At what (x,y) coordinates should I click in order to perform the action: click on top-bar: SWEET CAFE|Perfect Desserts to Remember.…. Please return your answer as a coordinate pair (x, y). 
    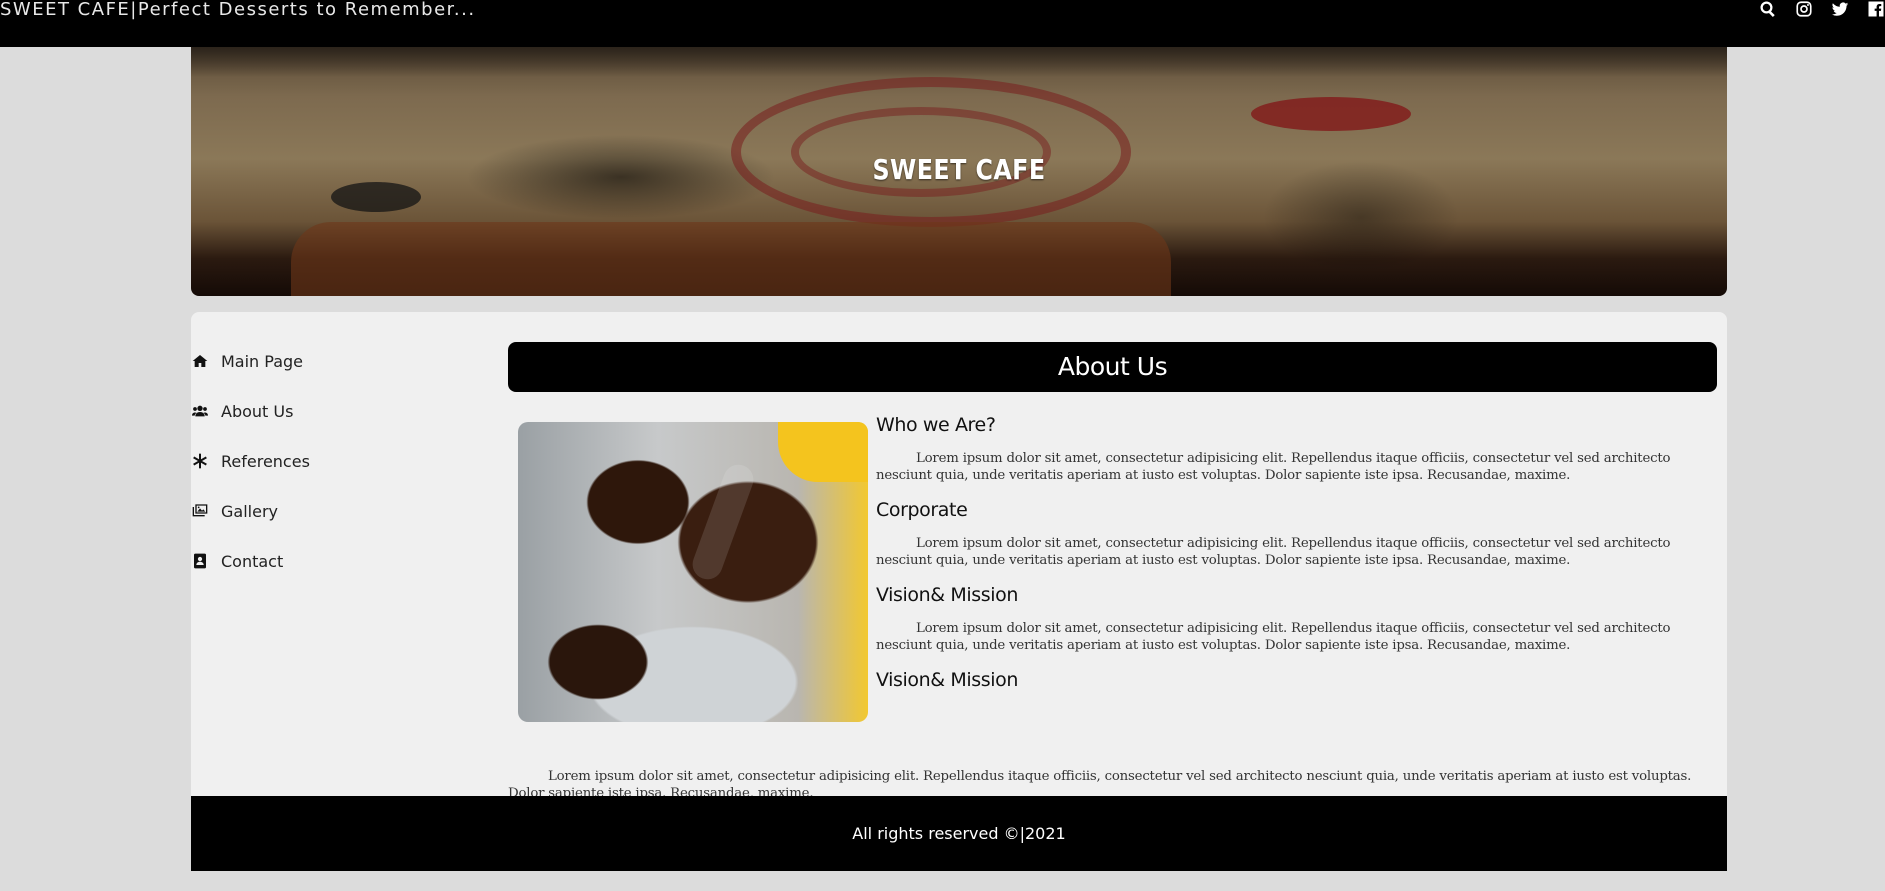
    Looking at the image, I should click on (942, 23).